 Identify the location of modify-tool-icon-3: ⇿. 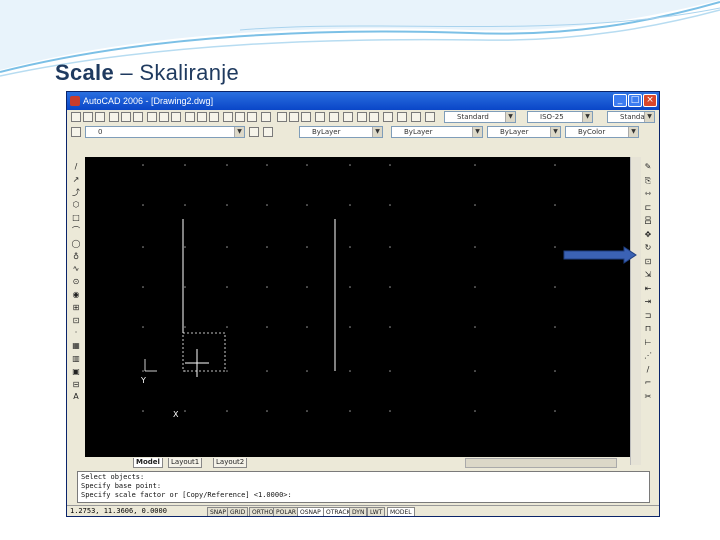
(648, 194).